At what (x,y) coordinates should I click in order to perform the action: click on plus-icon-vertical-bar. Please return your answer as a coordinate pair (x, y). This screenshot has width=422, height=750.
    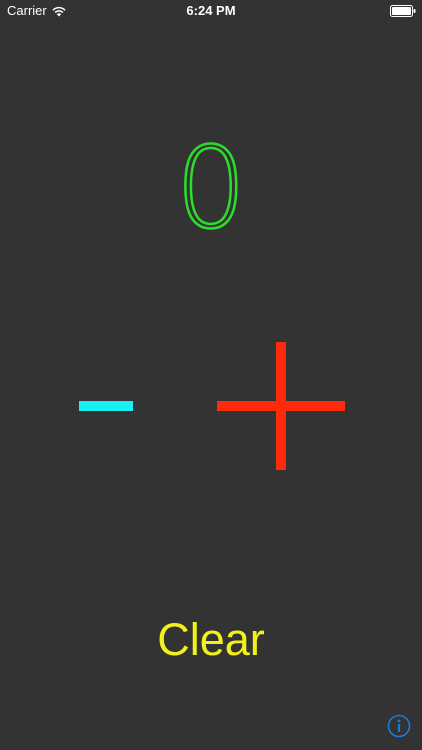
    Looking at the image, I should click on (281, 406).